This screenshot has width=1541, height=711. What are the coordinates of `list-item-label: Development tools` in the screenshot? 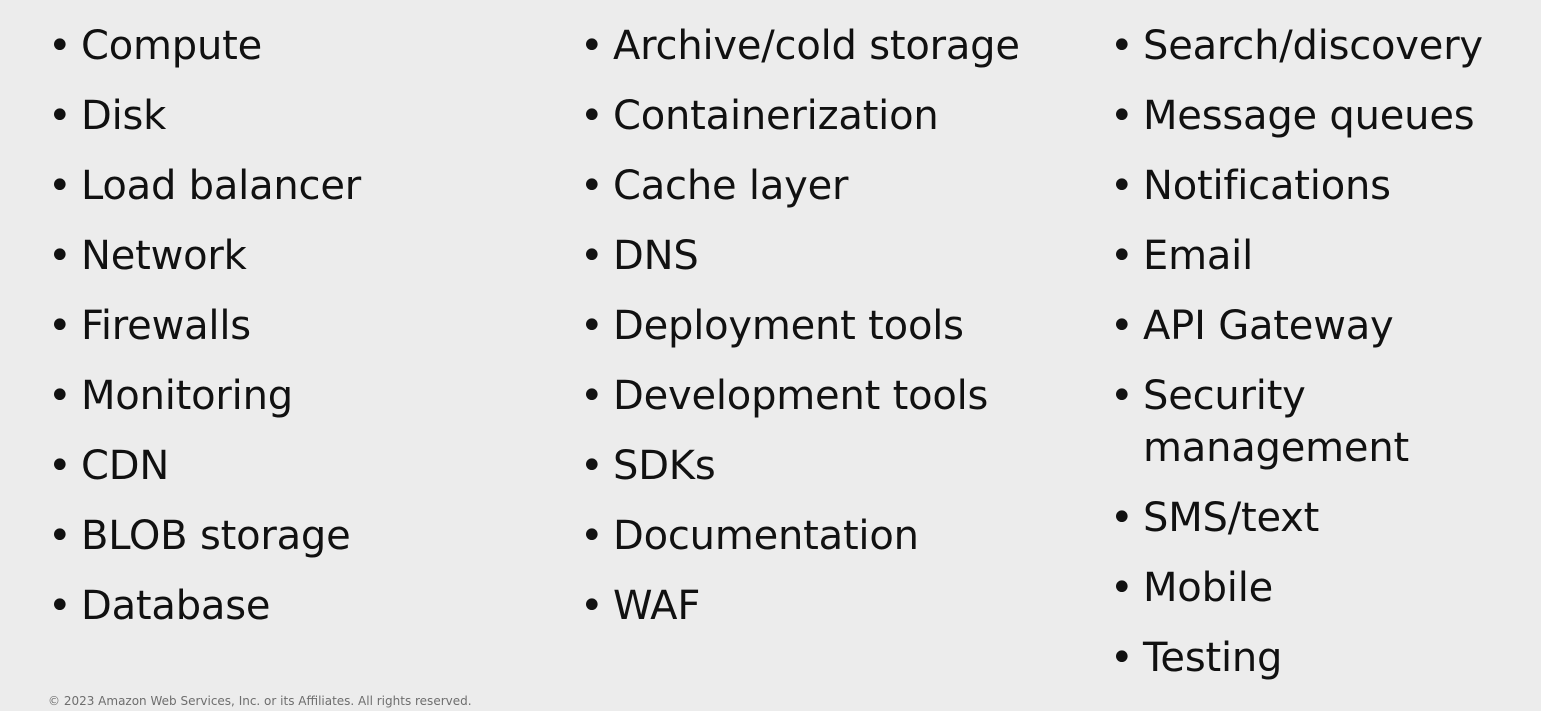 It's located at (801, 396).